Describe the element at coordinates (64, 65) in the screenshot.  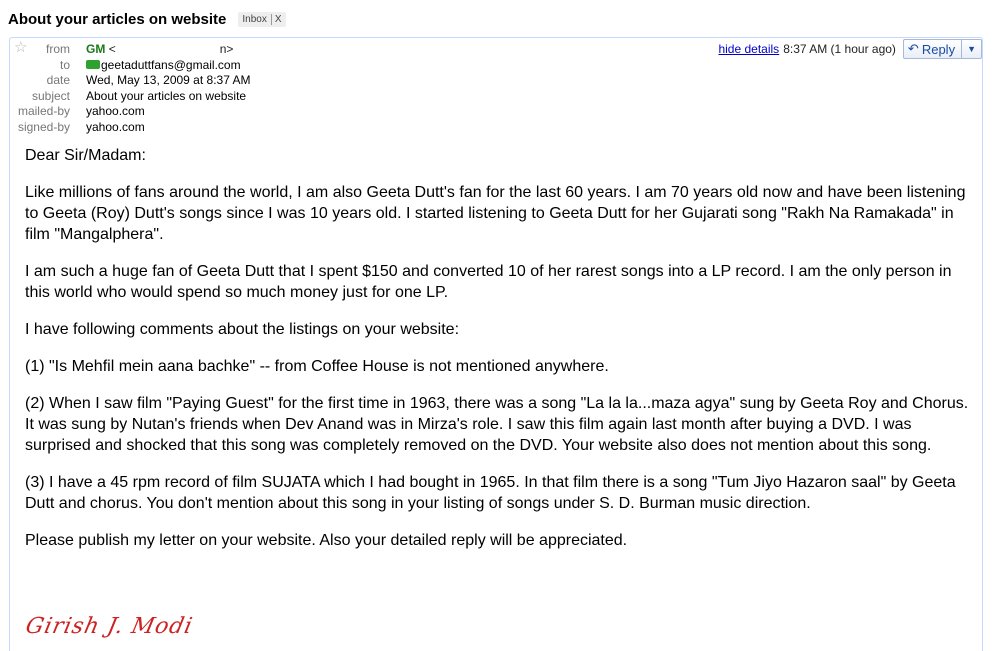
I see `to-label: to` at that location.